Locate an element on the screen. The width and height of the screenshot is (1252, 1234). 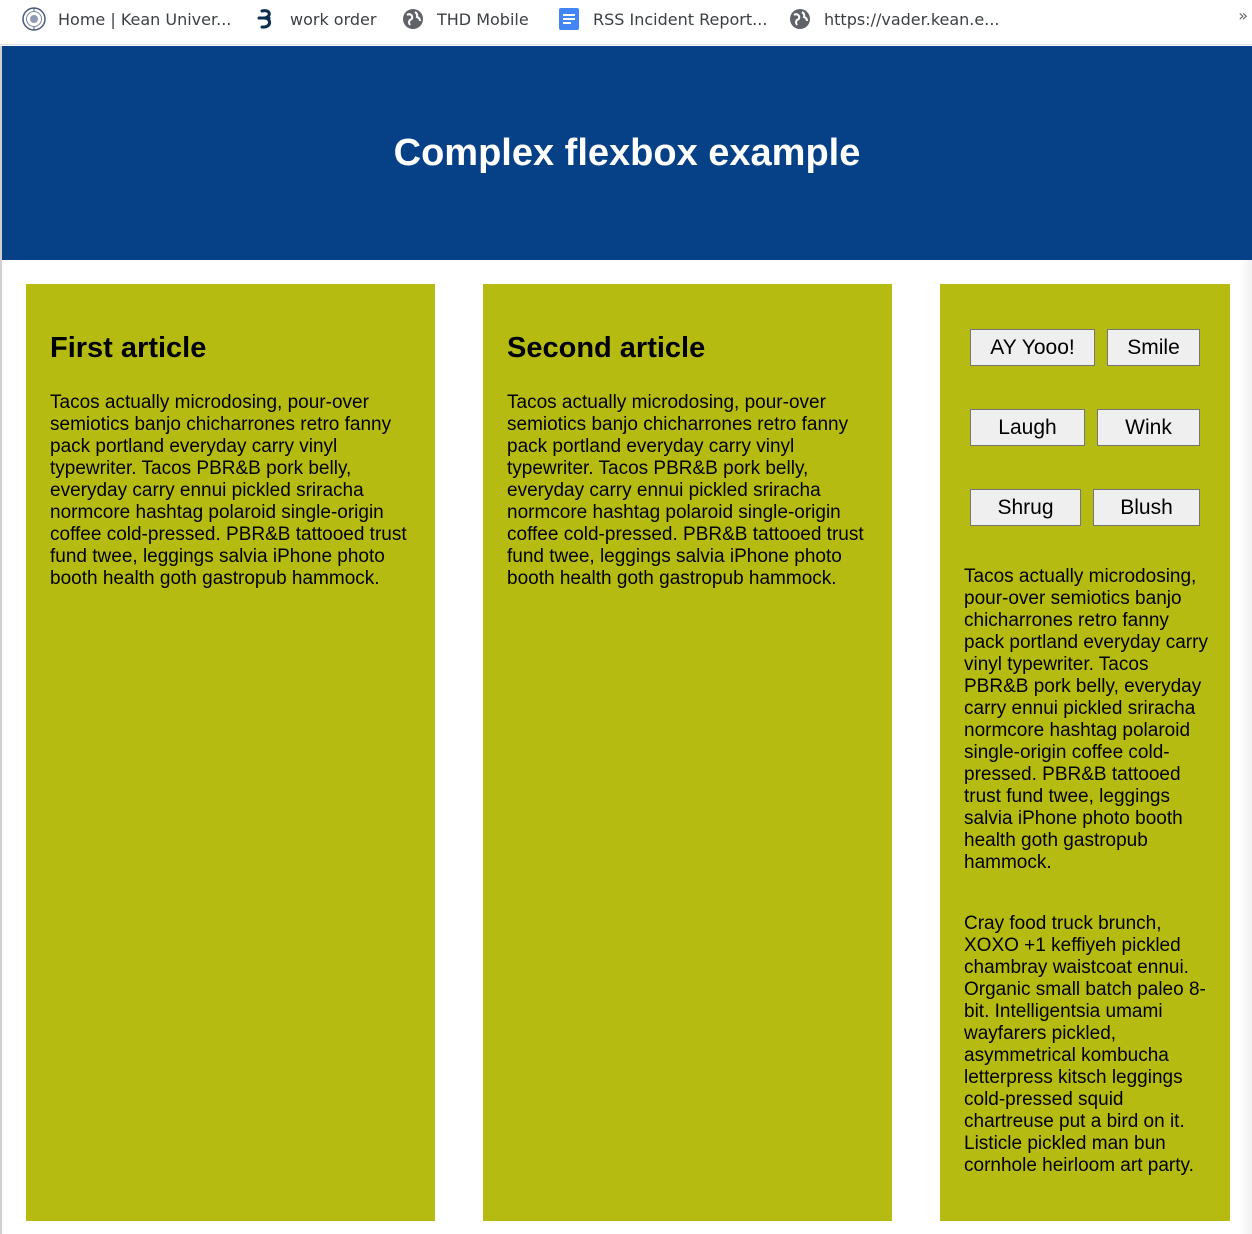
work-order-icon is located at coordinates (266, 19).